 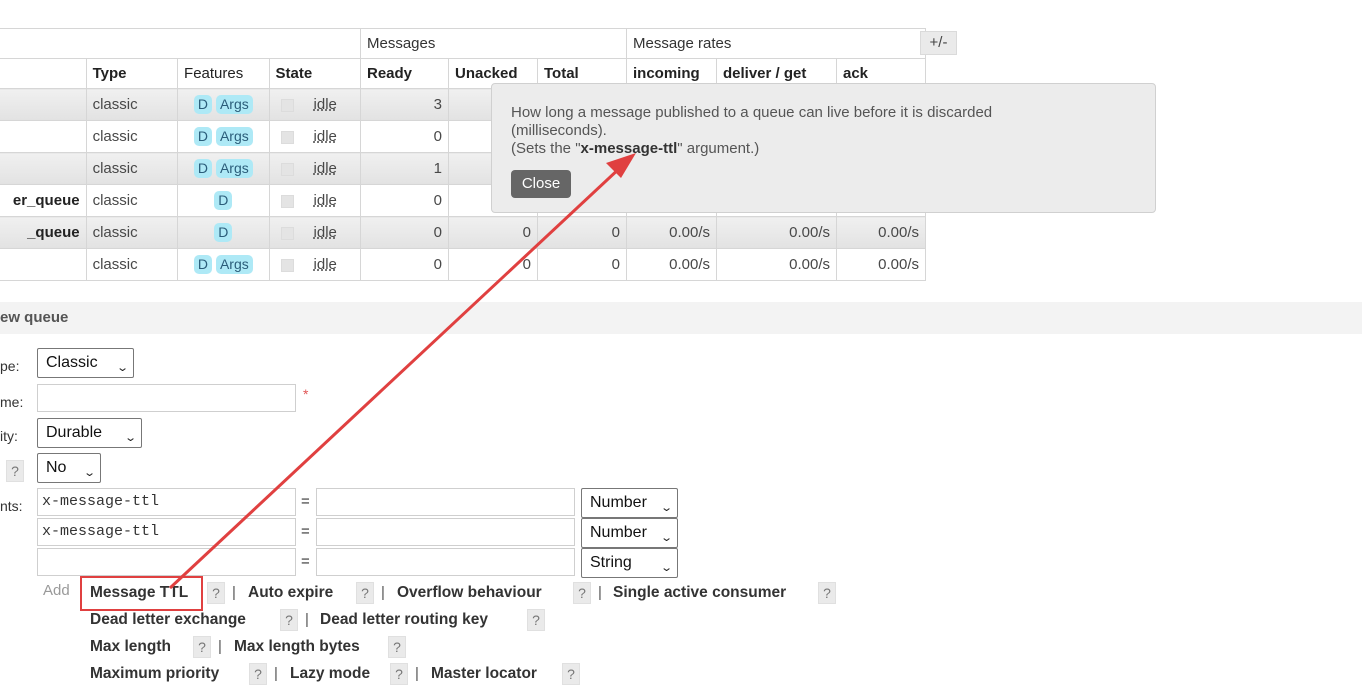 I want to click on max-length-help-icon: ?, so click(x=202, y=647).